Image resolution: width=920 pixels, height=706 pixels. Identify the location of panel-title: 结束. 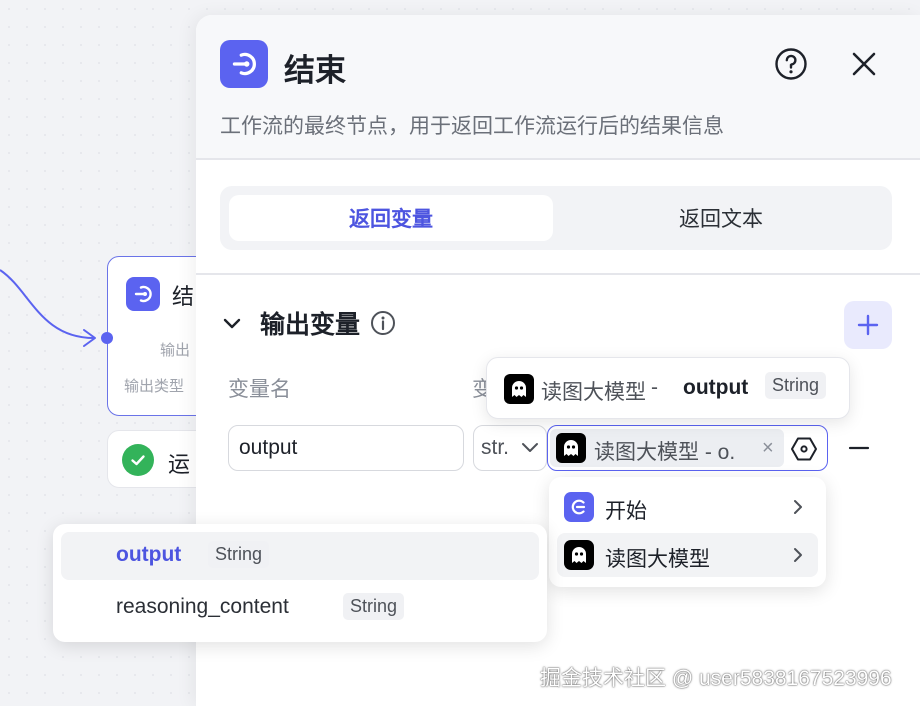
(315, 70).